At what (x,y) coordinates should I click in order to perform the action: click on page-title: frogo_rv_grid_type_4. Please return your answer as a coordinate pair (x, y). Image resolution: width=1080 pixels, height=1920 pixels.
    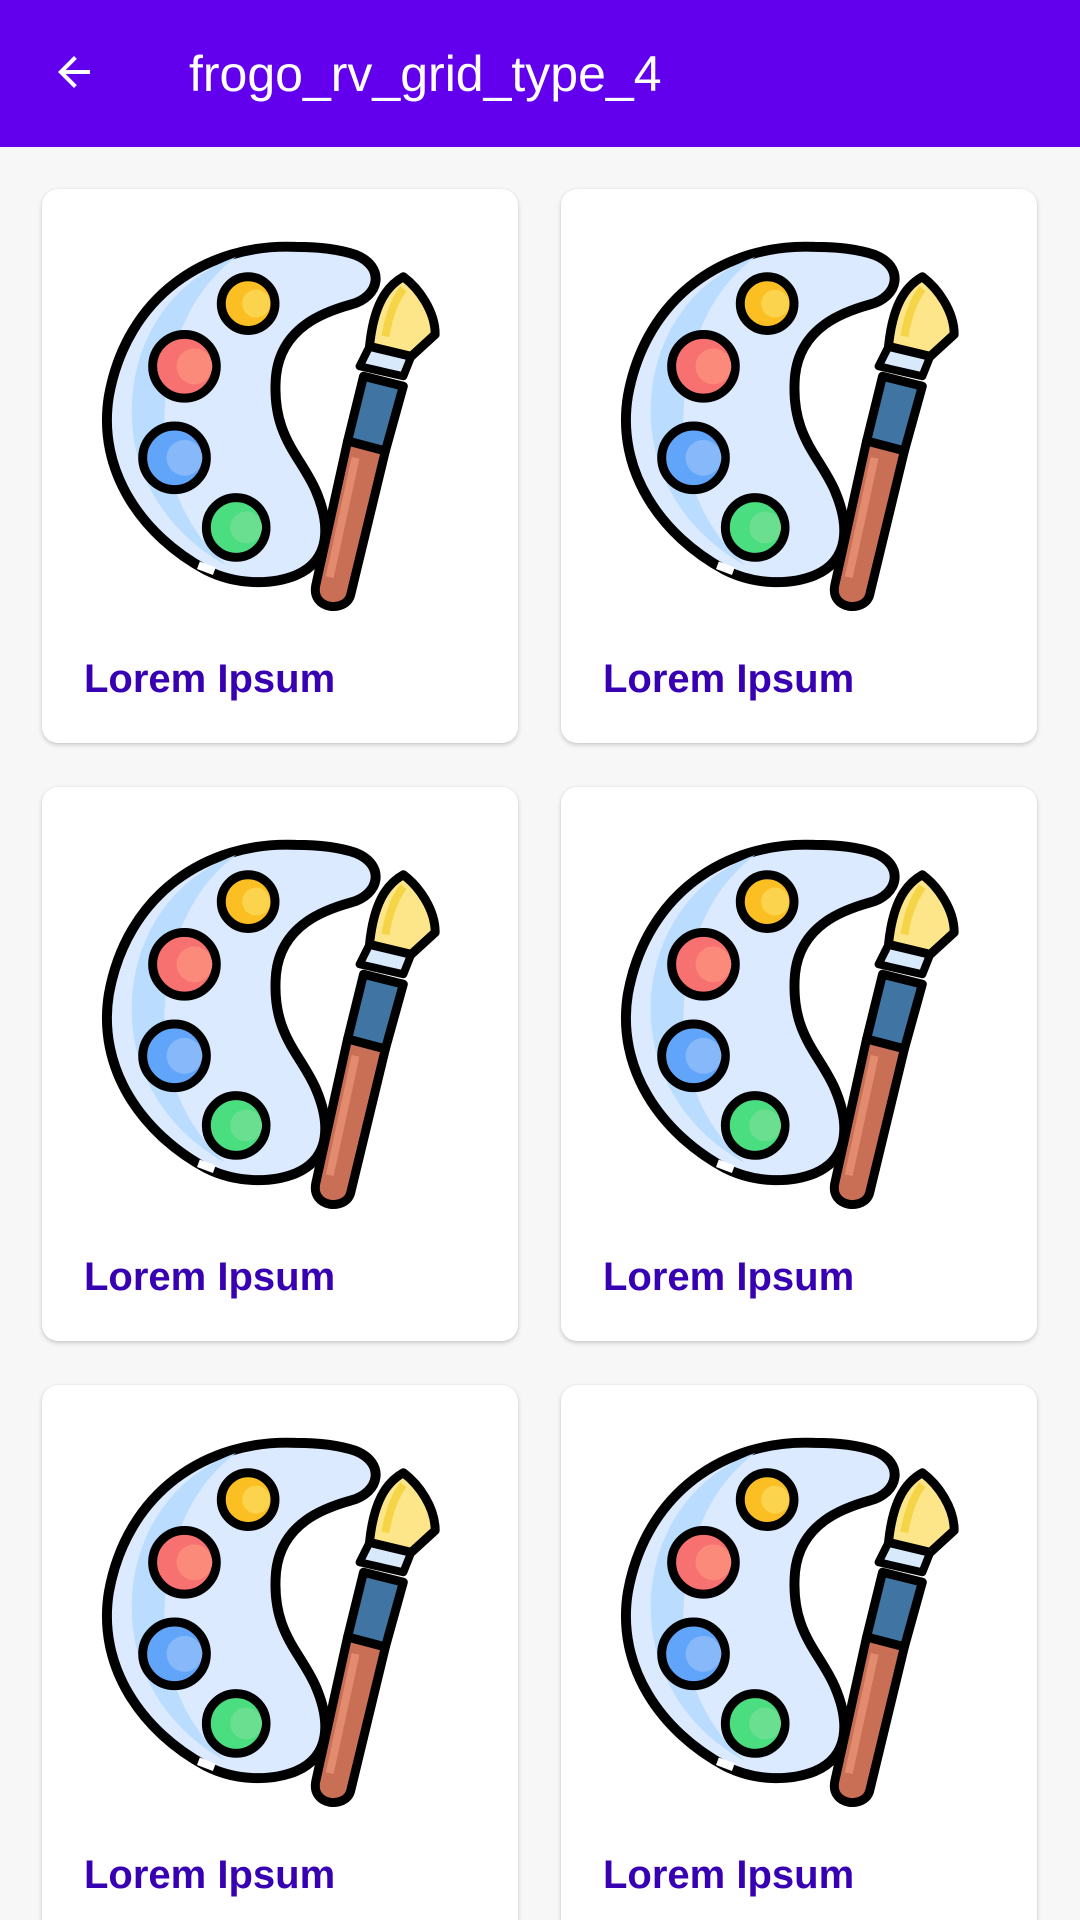
    Looking at the image, I should click on (425, 74).